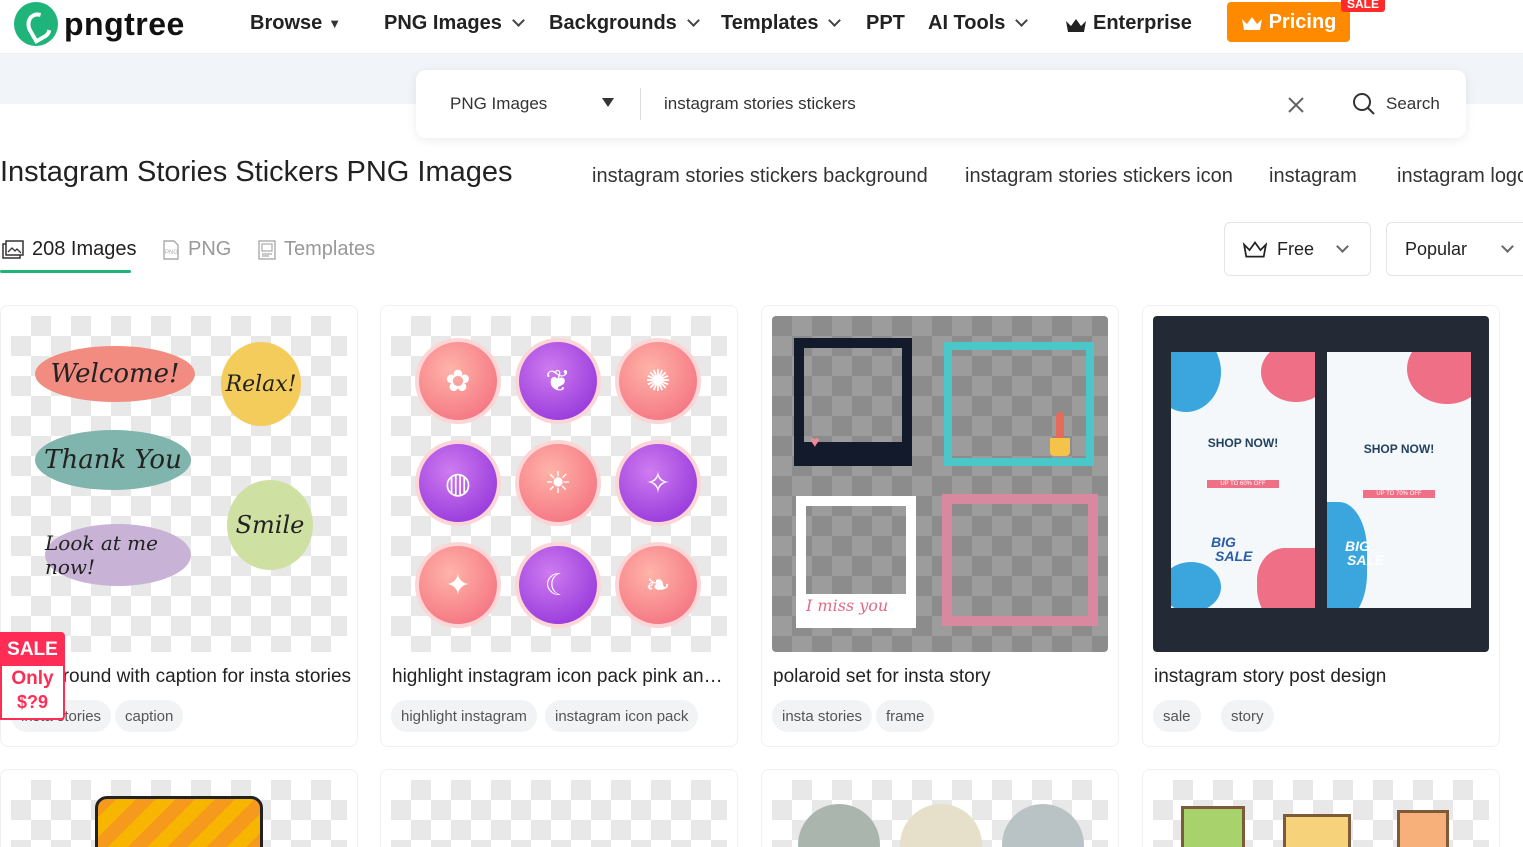 The width and height of the screenshot is (1523, 847). I want to click on card-tag: story, so click(1247, 716).